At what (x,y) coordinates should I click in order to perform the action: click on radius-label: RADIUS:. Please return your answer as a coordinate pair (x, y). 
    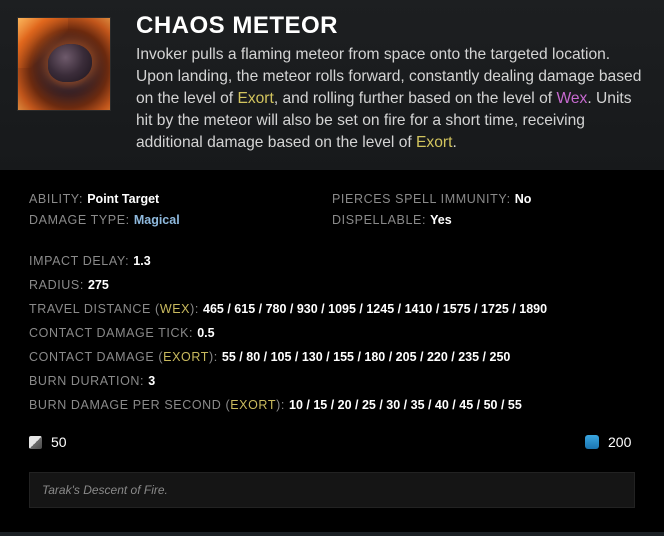
    Looking at the image, I should click on (56, 285).